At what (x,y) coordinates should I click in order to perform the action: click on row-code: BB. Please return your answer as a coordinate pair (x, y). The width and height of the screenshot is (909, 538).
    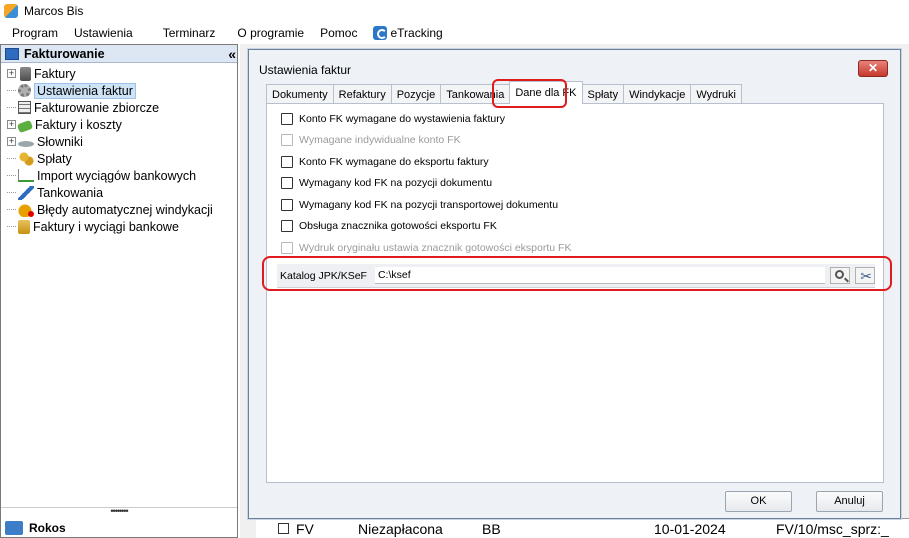
    Looking at the image, I should click on (491, 529).